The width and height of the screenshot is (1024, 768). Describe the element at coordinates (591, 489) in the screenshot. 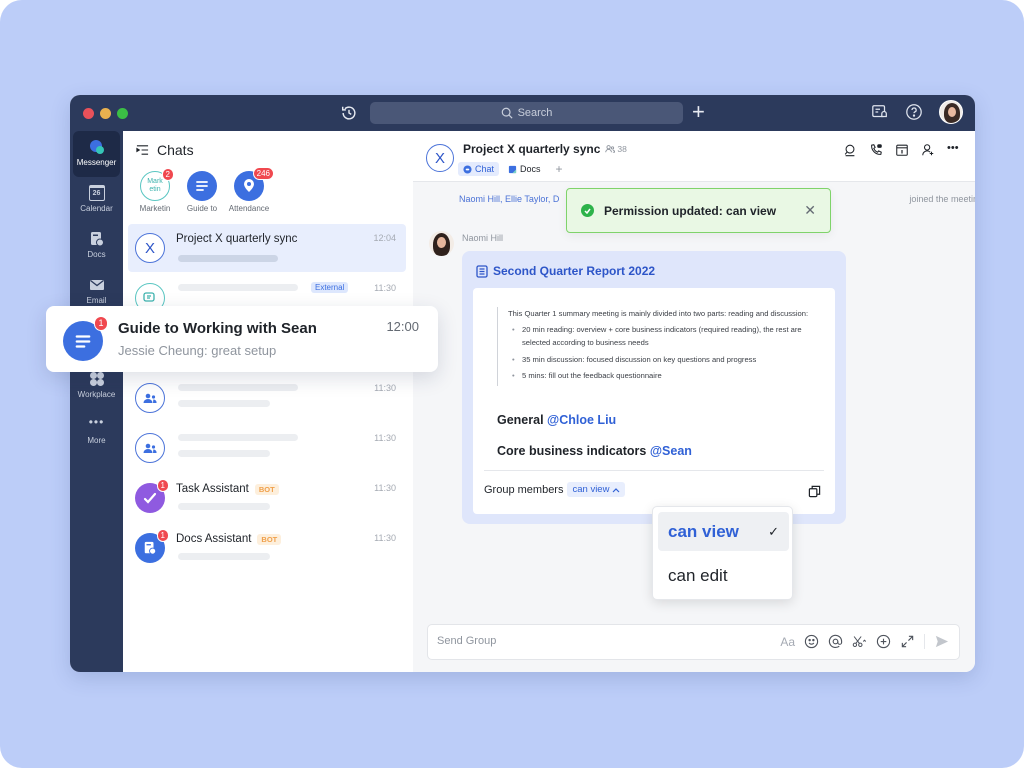

I see `permission-value: can view` at that location.